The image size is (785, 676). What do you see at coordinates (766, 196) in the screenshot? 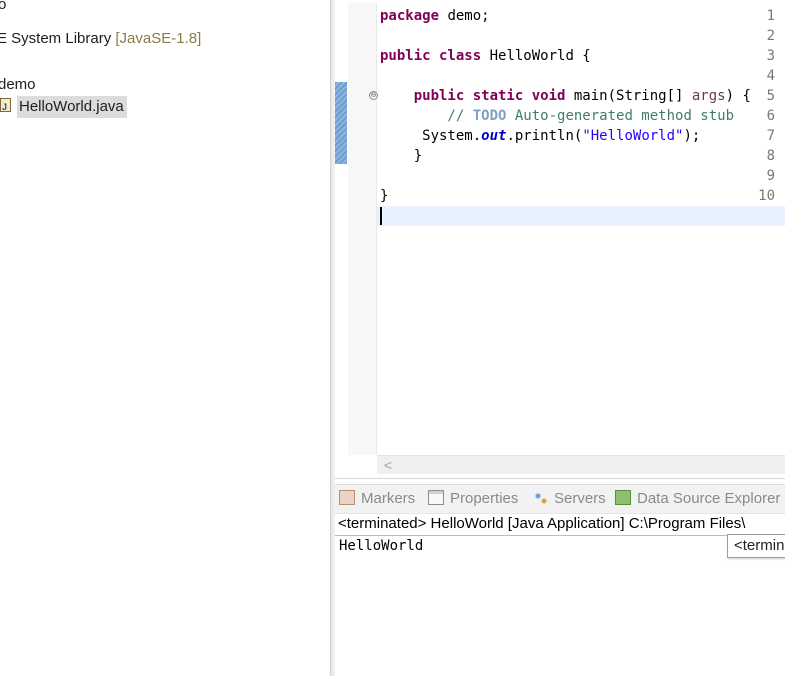
I see `line-number: 10` at bounding box center [766, 196].